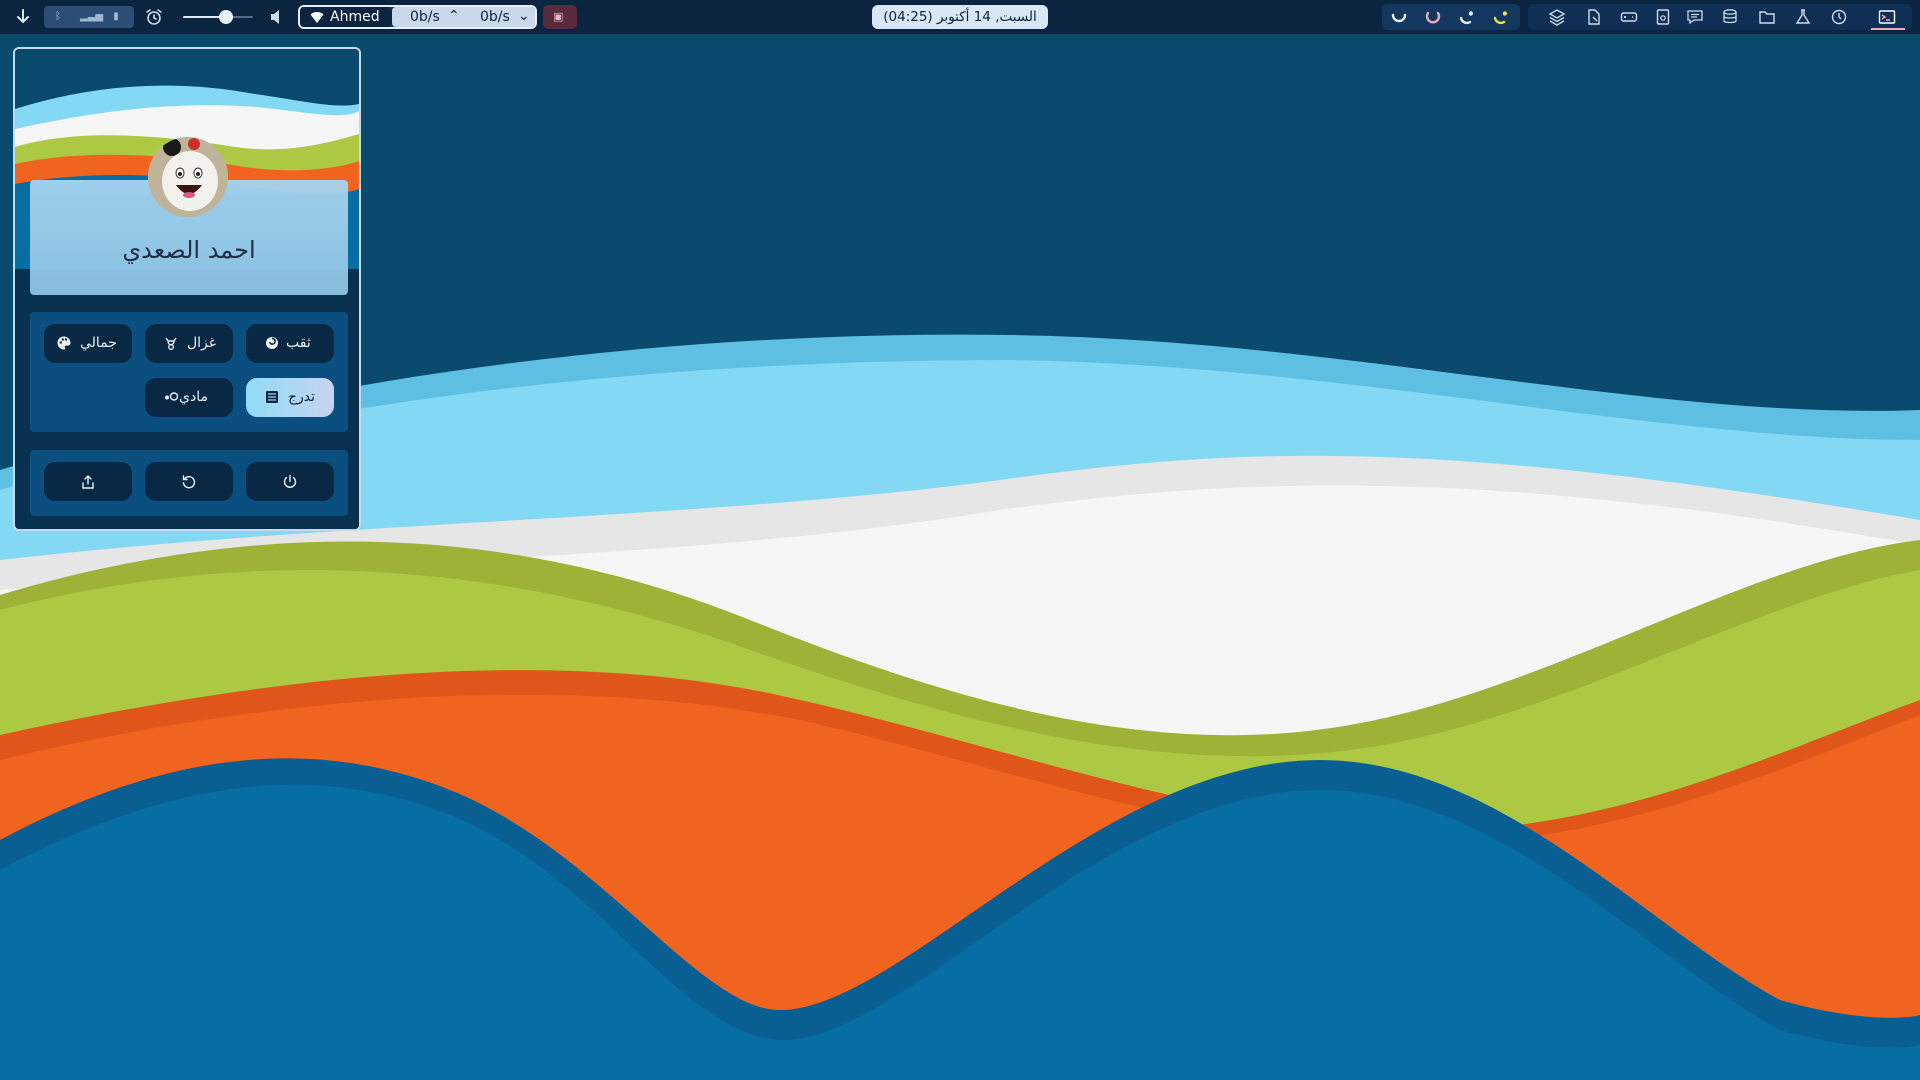 This screenshot has width=1920, height=1080. I want to click on paint-icon, so click(1594, 17).